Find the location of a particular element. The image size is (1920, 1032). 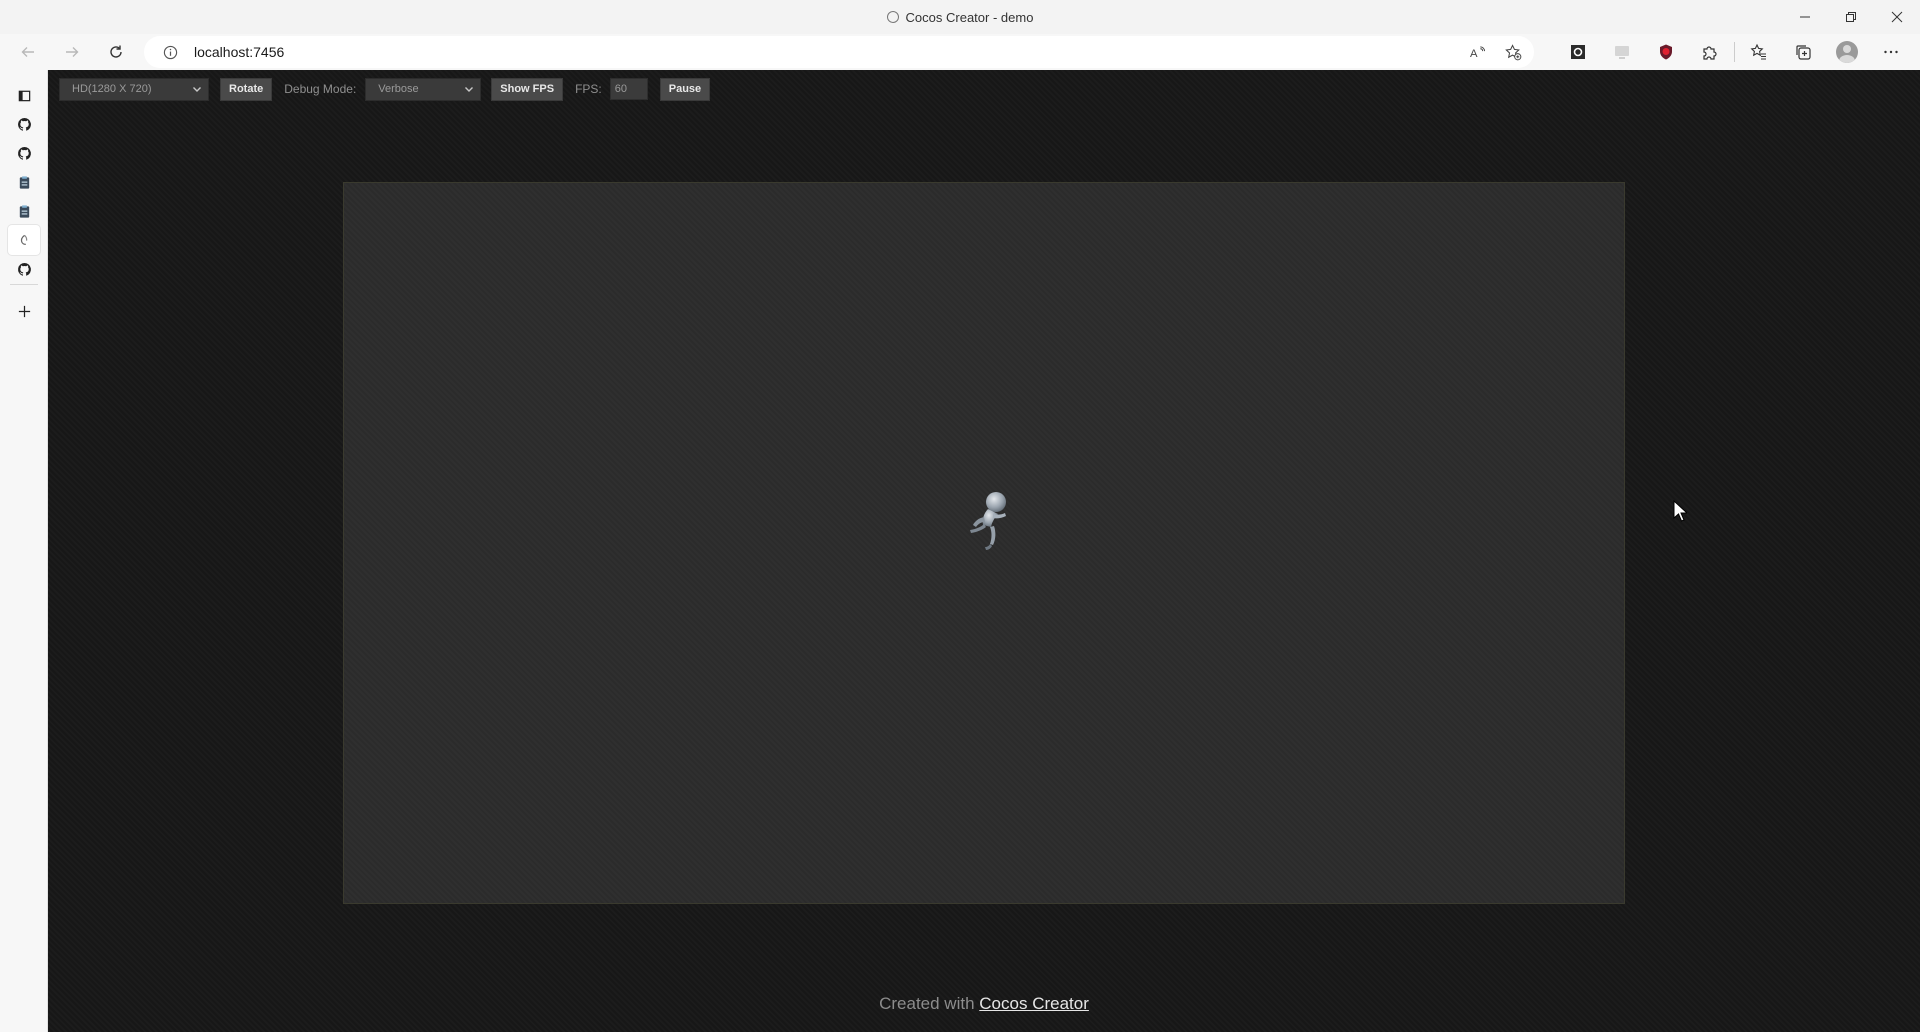

refresh-button is located at coordinates (116, 52).